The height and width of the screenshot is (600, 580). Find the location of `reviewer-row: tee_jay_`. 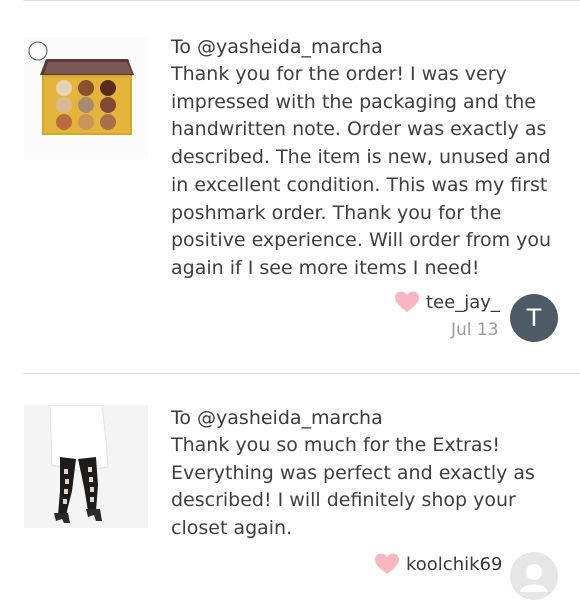

reviewer-row: tee_jay_ is located at coordinates (447, 302).